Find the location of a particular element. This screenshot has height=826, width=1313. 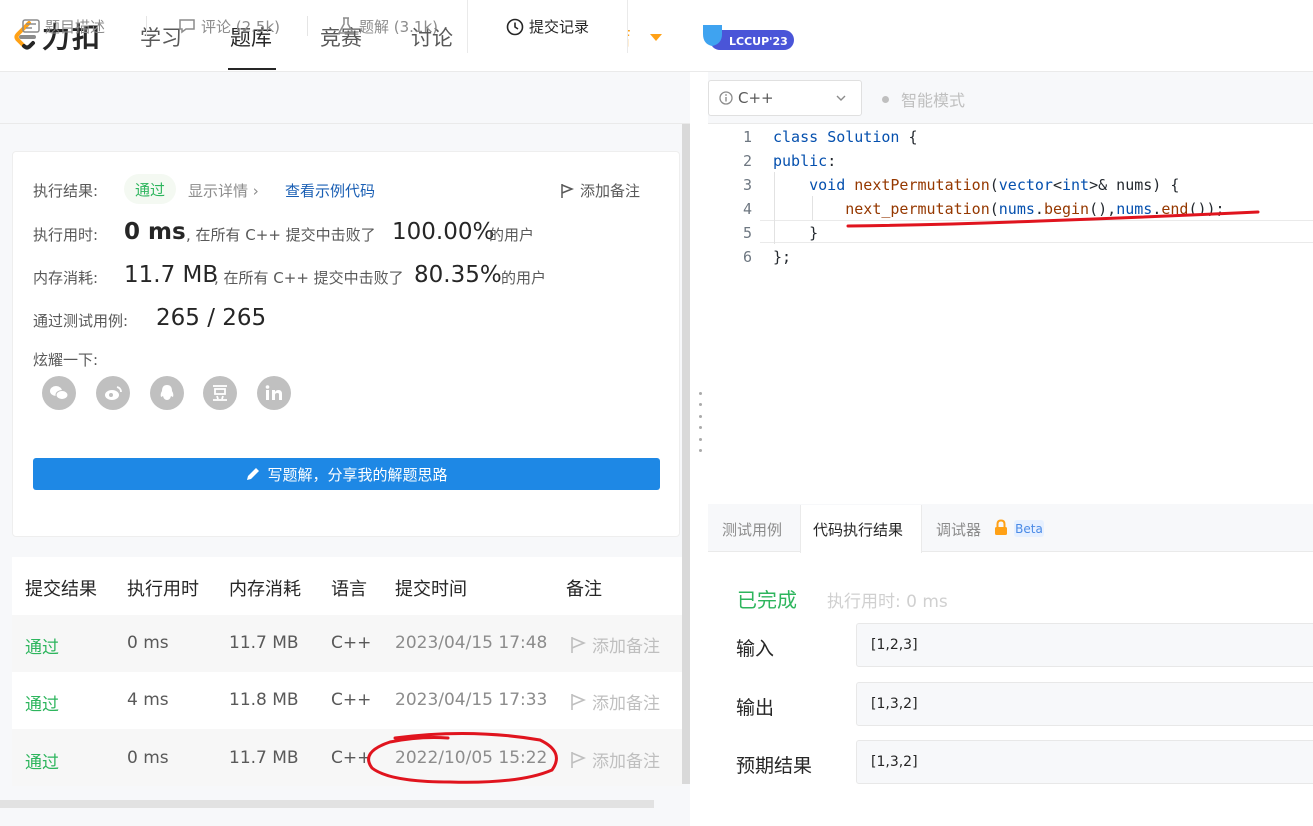

row-submit-time: 2023/04/15 17:33 is located at coordinates (471, 700).